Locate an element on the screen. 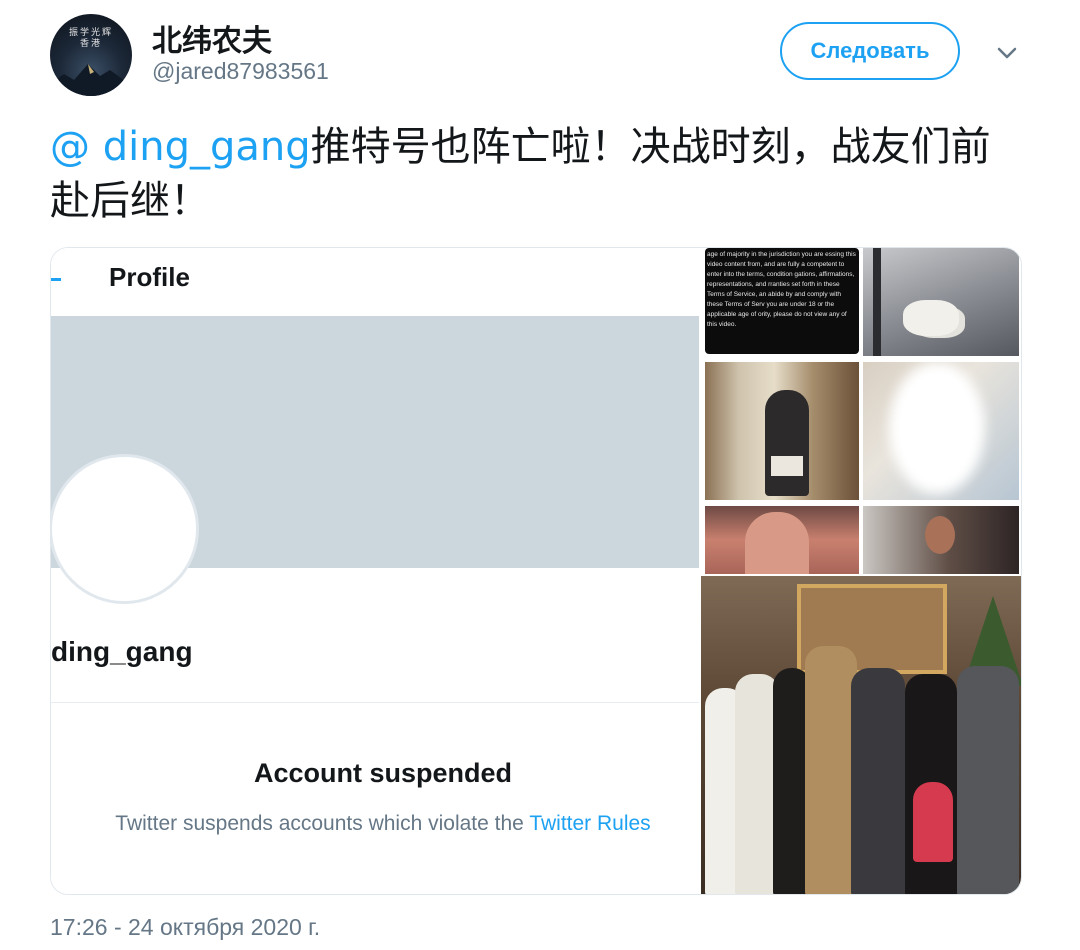 Image resolution: width=1080 pixels, height=950 pixels. powder-shape is located at coordinates (931, 318).